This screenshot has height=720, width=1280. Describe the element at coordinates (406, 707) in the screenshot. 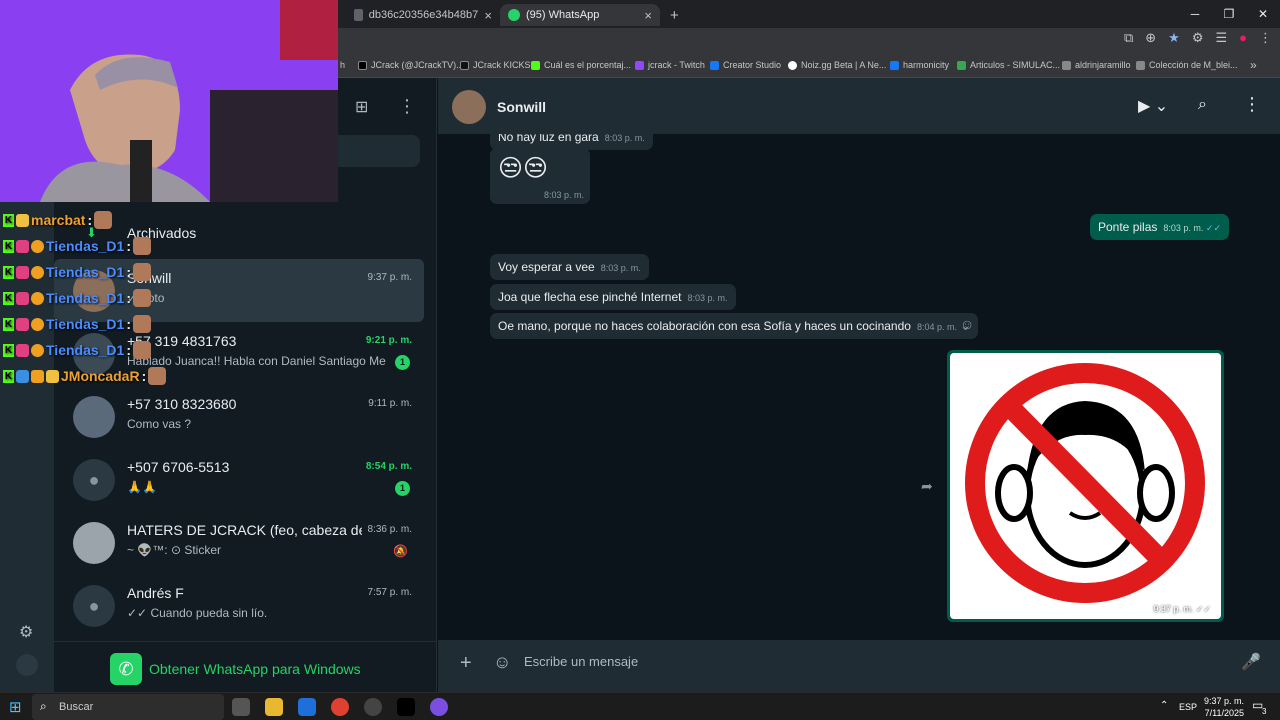

I see `app-icon` at that location.